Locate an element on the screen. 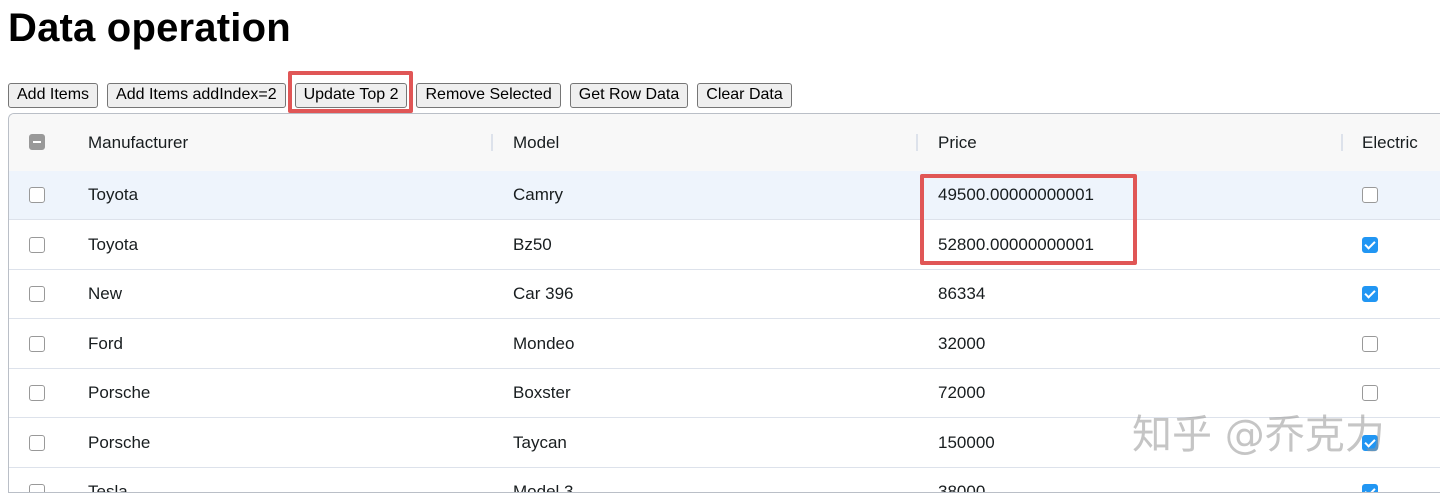 Image resolution: width=1440 pixels, height=493 pixels. table-row: Toyota Camry 49500.00000000001 is located at coordinates (724, 195).